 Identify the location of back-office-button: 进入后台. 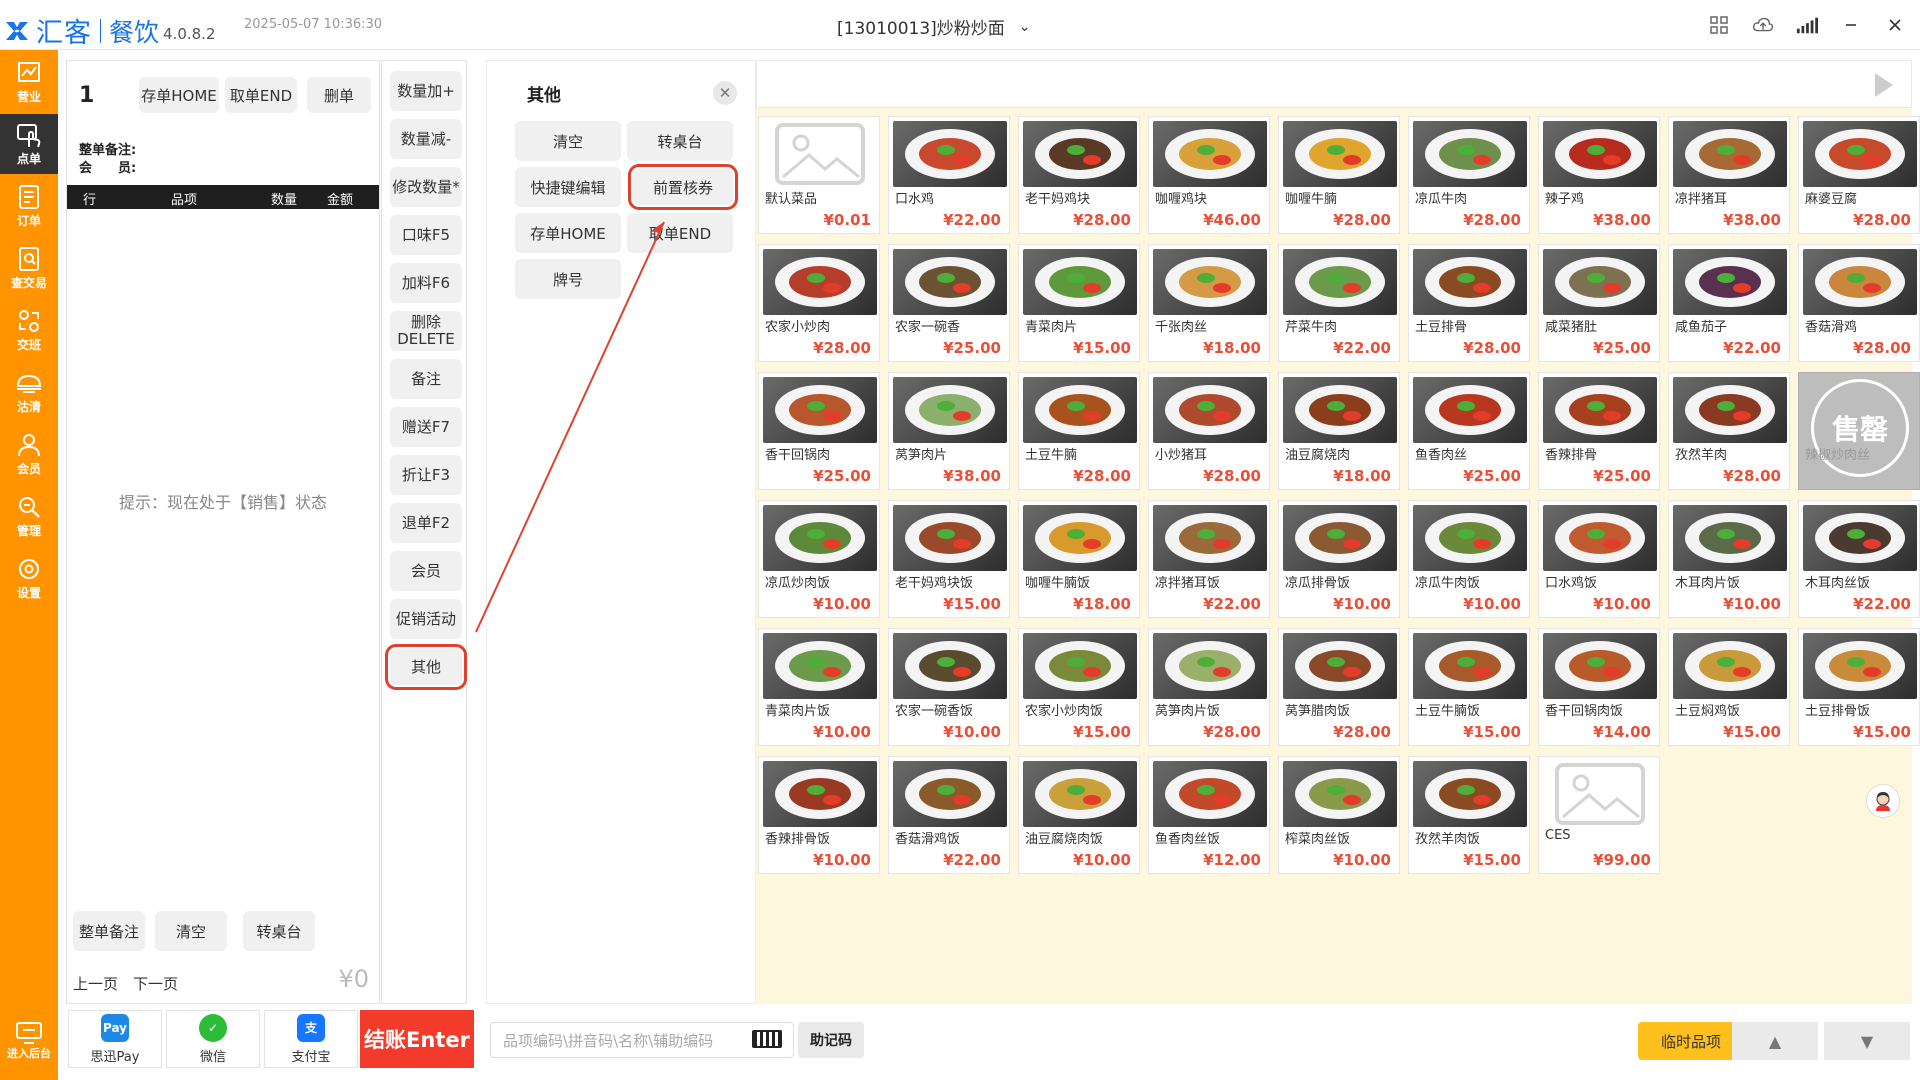
(29, 1041).